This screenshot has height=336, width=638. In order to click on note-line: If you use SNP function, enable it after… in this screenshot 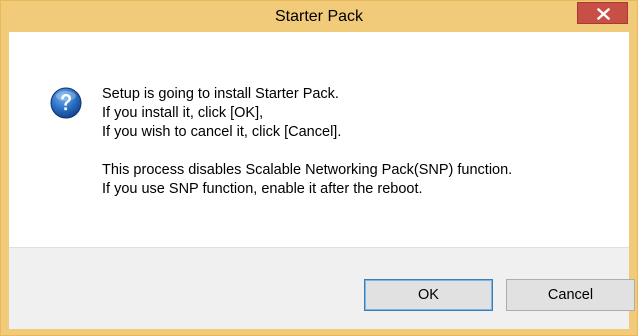, I will do `click(262, 189)`.